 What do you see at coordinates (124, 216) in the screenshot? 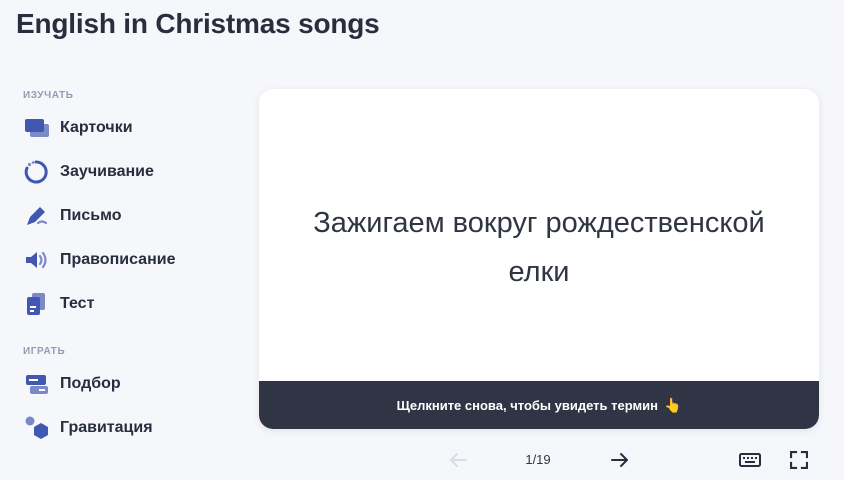
I see `sidebar-item-write: Письмо` at bounding box center [124, 216].